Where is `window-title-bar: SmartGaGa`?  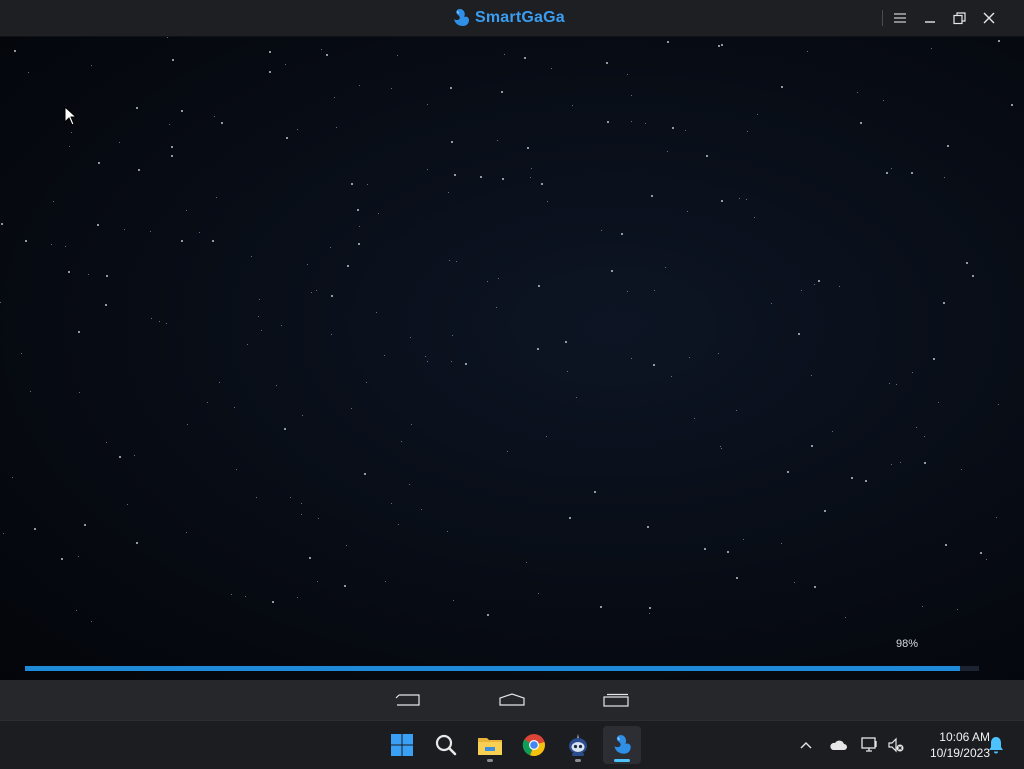 window-title-bar: SmartGaGa is located at coordinates (512, 18).